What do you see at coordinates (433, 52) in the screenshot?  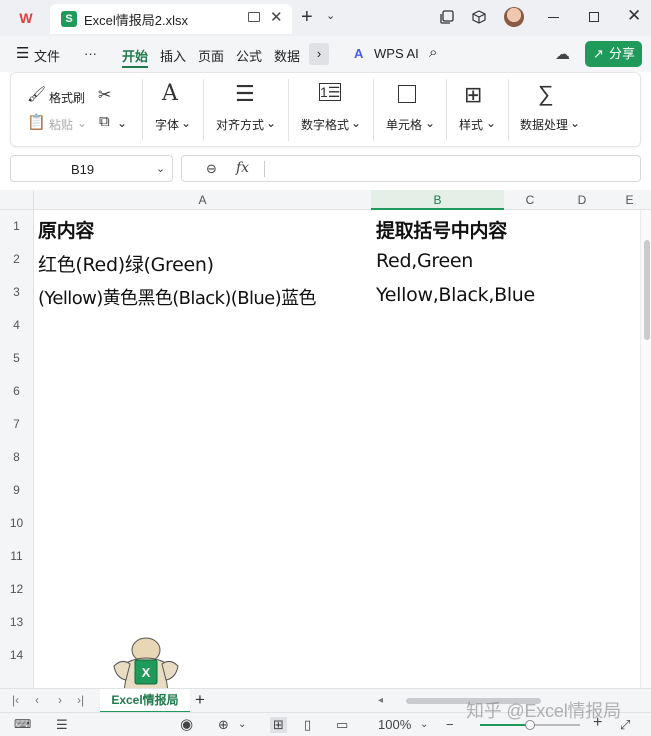 I see `search-icon: ⌕` at bounding box center [433, 52].